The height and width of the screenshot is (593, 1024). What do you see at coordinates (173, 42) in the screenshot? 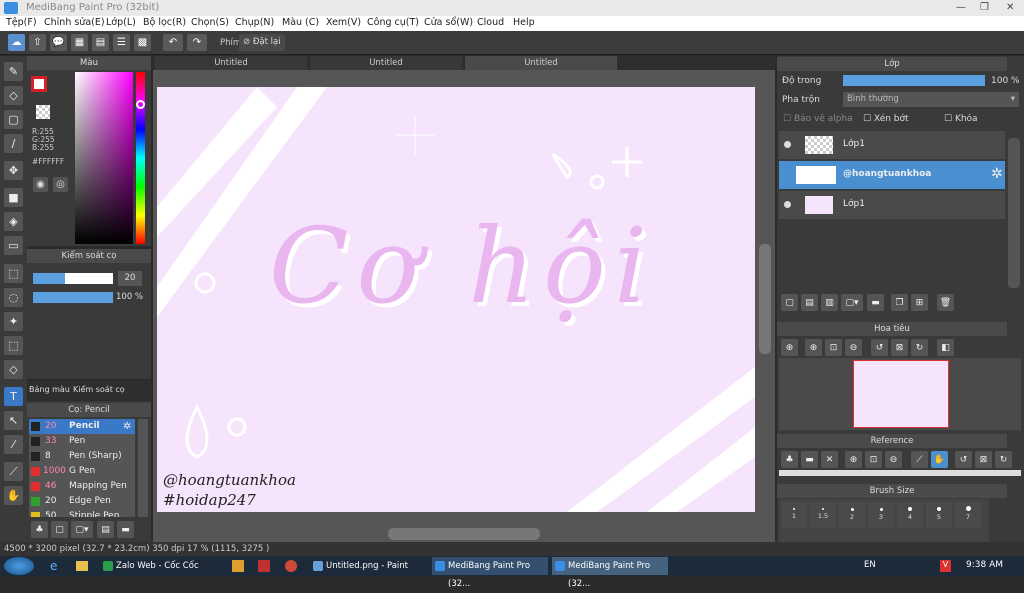
I see `undo-icon: ↶` at bounding box center [173, 42].